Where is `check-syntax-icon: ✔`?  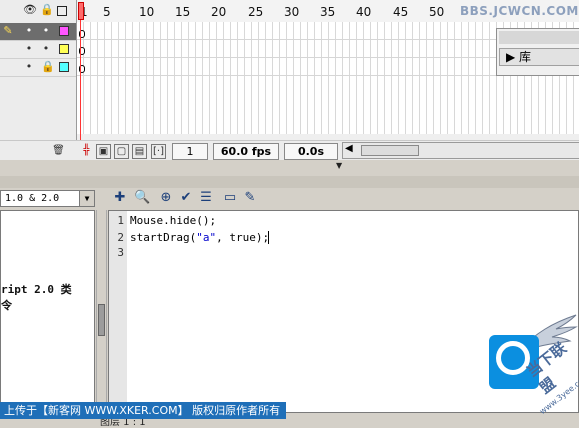
check-syntax-icon: ✔ is located at coordinates (186, 198).